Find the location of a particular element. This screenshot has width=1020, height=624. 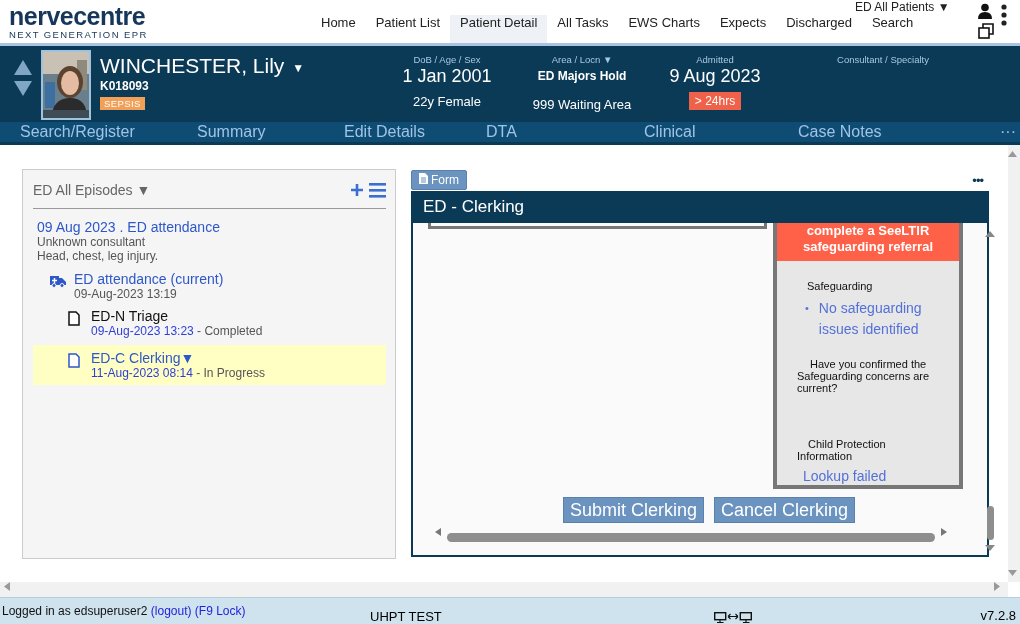

field-label: Consultant / Specialty is located at coordinates (883, 59).